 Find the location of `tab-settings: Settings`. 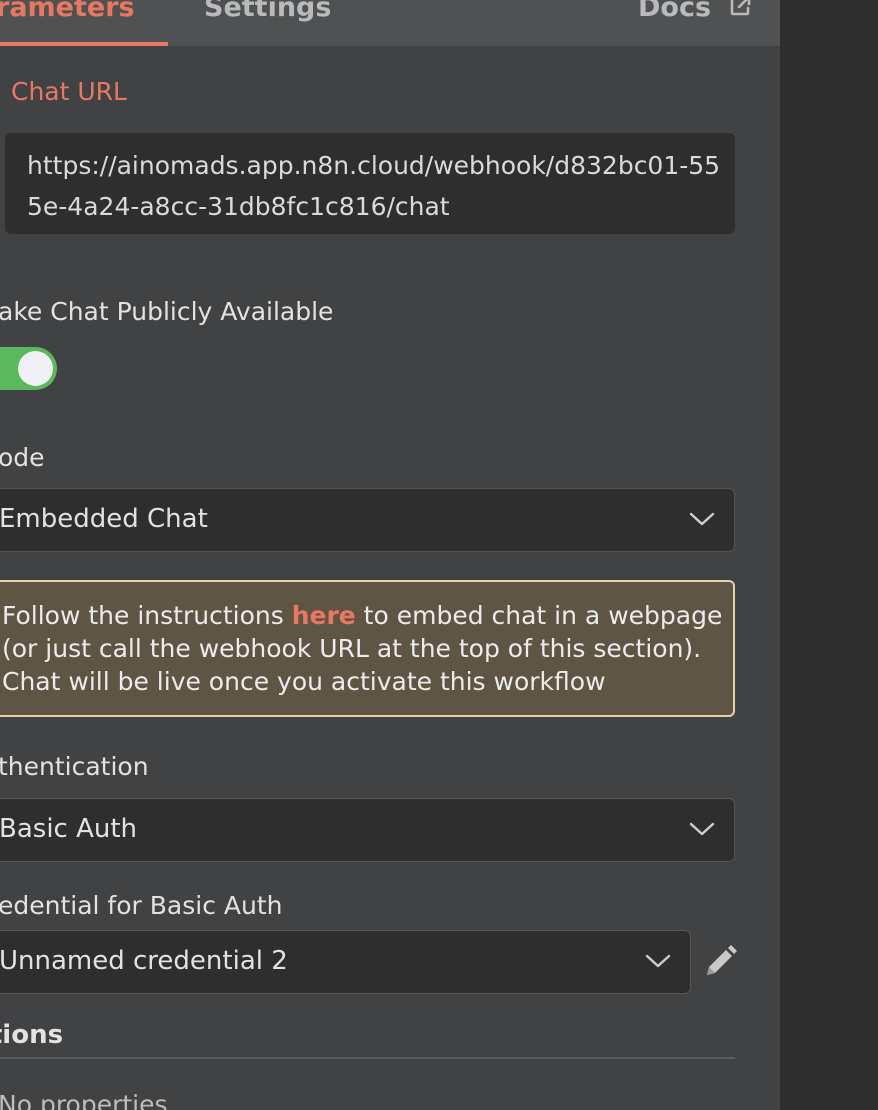

tab-settings: Settings is located at coordinates (267, 11).